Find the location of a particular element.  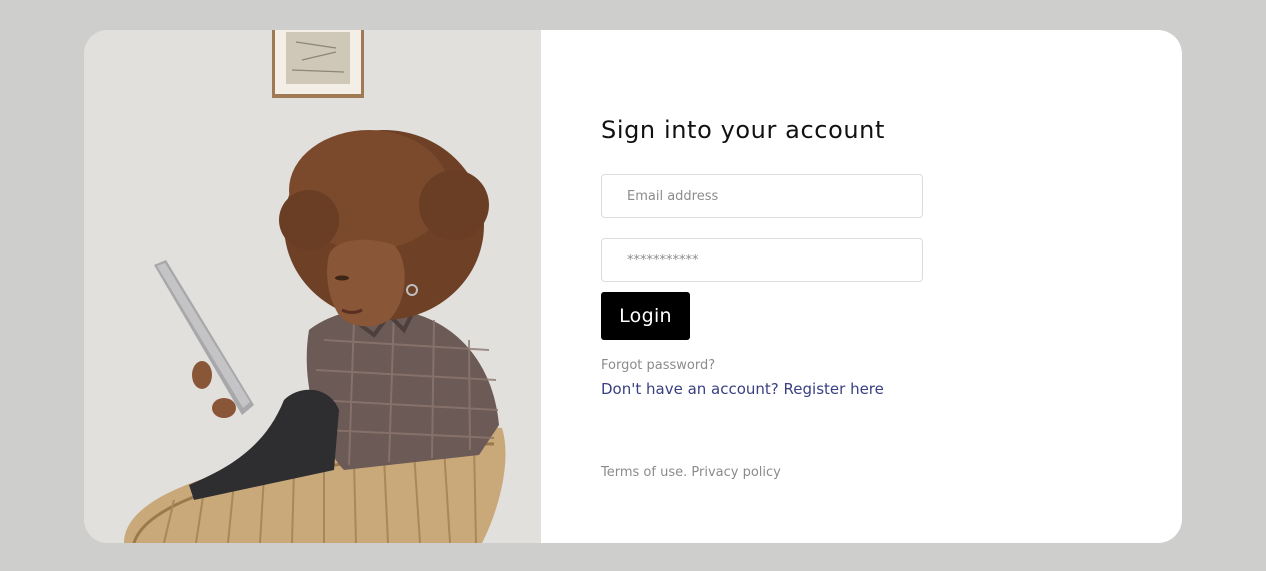

email-field is located at coordinates (762, 196).